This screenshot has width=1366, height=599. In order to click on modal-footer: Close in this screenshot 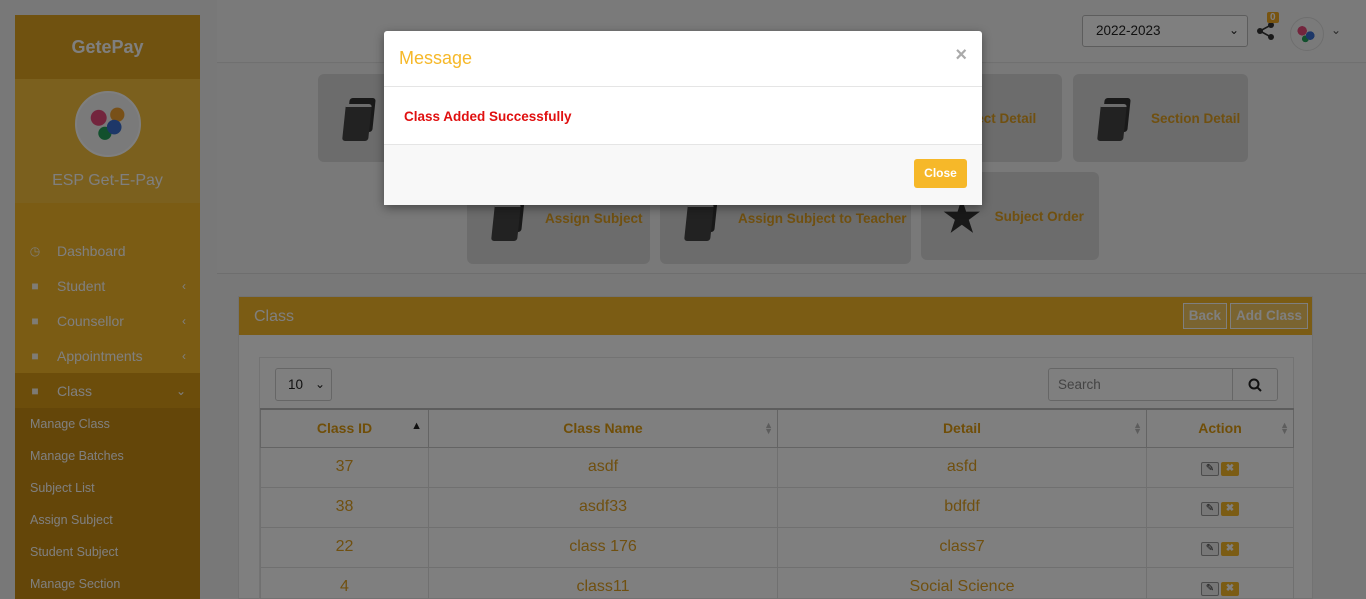, I will do `click(683, 175)`.